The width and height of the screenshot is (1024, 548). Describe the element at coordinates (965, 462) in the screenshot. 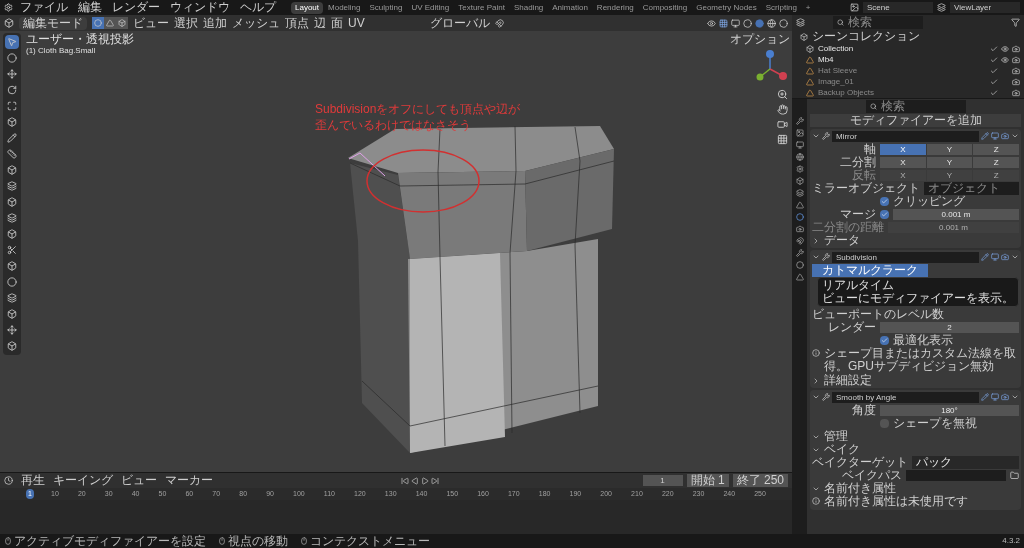

I see `dropdown: パック` at that location.